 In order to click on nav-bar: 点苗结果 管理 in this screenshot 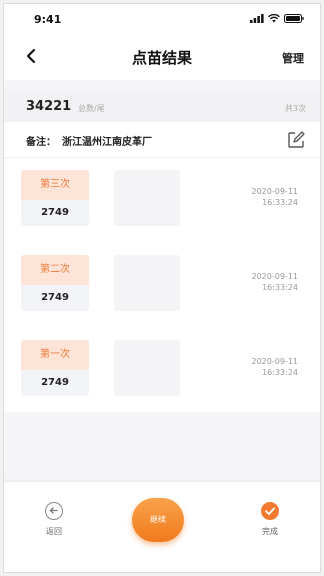, I will do `click(162, 57)`.